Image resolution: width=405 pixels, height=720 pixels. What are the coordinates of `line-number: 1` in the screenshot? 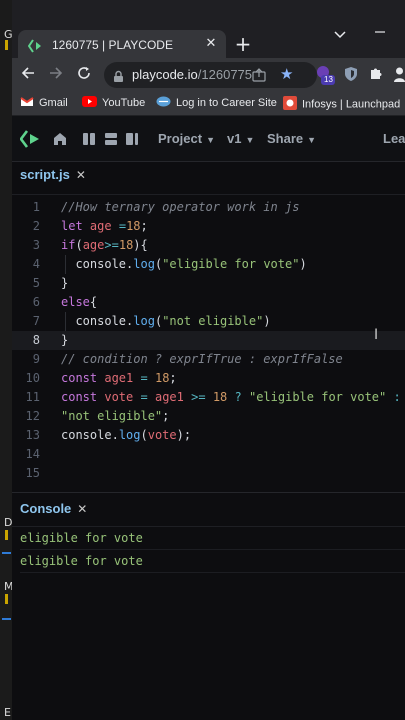 It's located at (36, 207).